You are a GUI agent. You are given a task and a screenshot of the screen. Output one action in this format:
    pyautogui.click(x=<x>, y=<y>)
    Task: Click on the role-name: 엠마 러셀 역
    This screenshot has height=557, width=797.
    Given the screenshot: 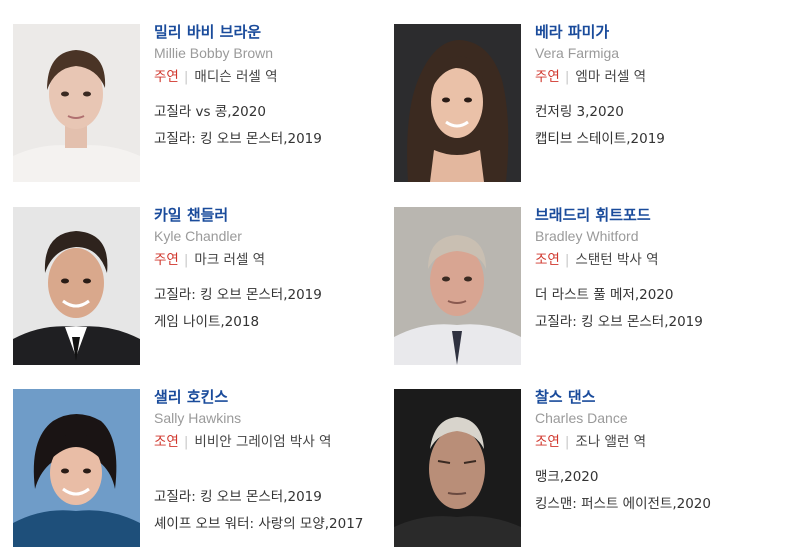 What is the action you would take?
    pyautogui.click(x=611, y=77)
    